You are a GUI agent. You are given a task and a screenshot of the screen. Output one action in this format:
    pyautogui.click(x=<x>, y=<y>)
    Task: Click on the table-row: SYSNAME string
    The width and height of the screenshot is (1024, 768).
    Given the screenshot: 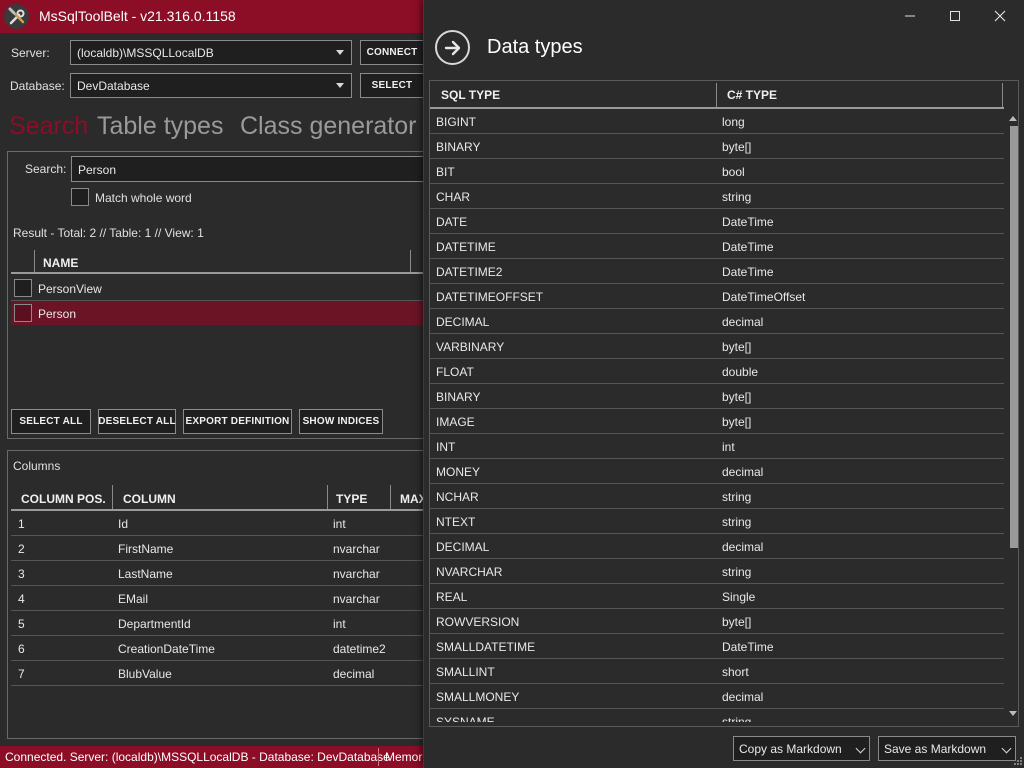 What is the action you would take?
    pyautogui.click(x=717, y=715)
    